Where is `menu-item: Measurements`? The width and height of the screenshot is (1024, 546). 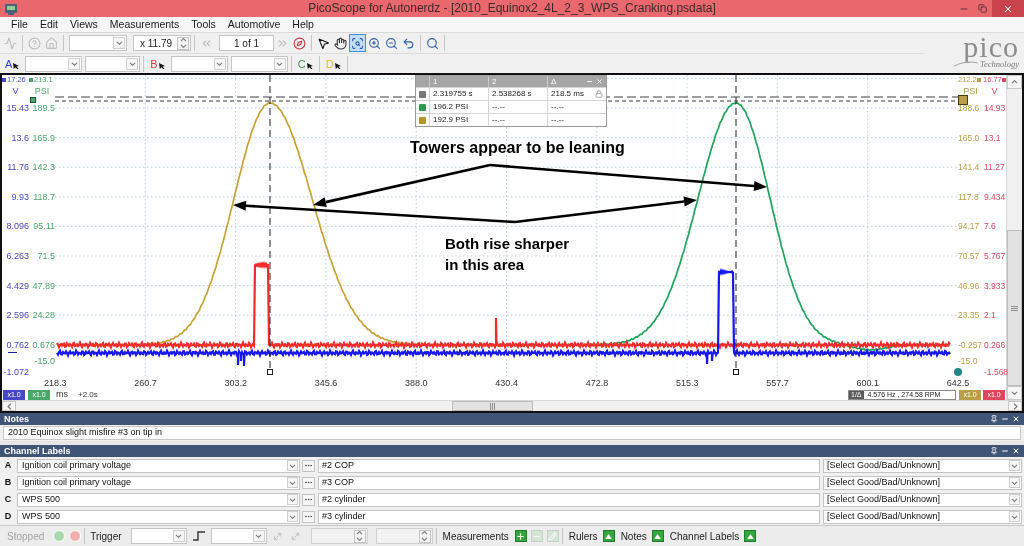 menu-item: Measurements is located at coordinates (144, 24).